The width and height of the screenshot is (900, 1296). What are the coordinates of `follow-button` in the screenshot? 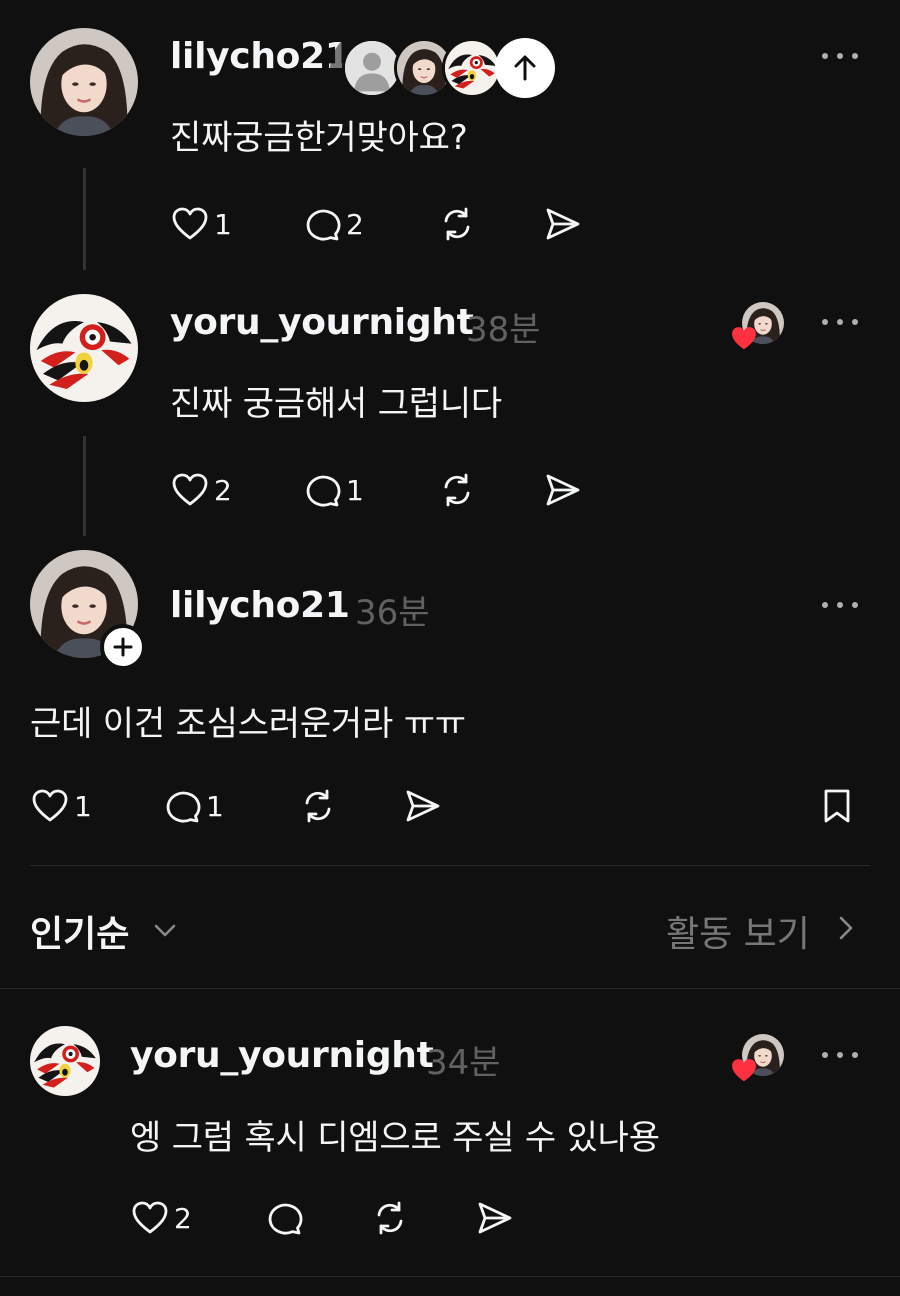 It's located at (123, 647).